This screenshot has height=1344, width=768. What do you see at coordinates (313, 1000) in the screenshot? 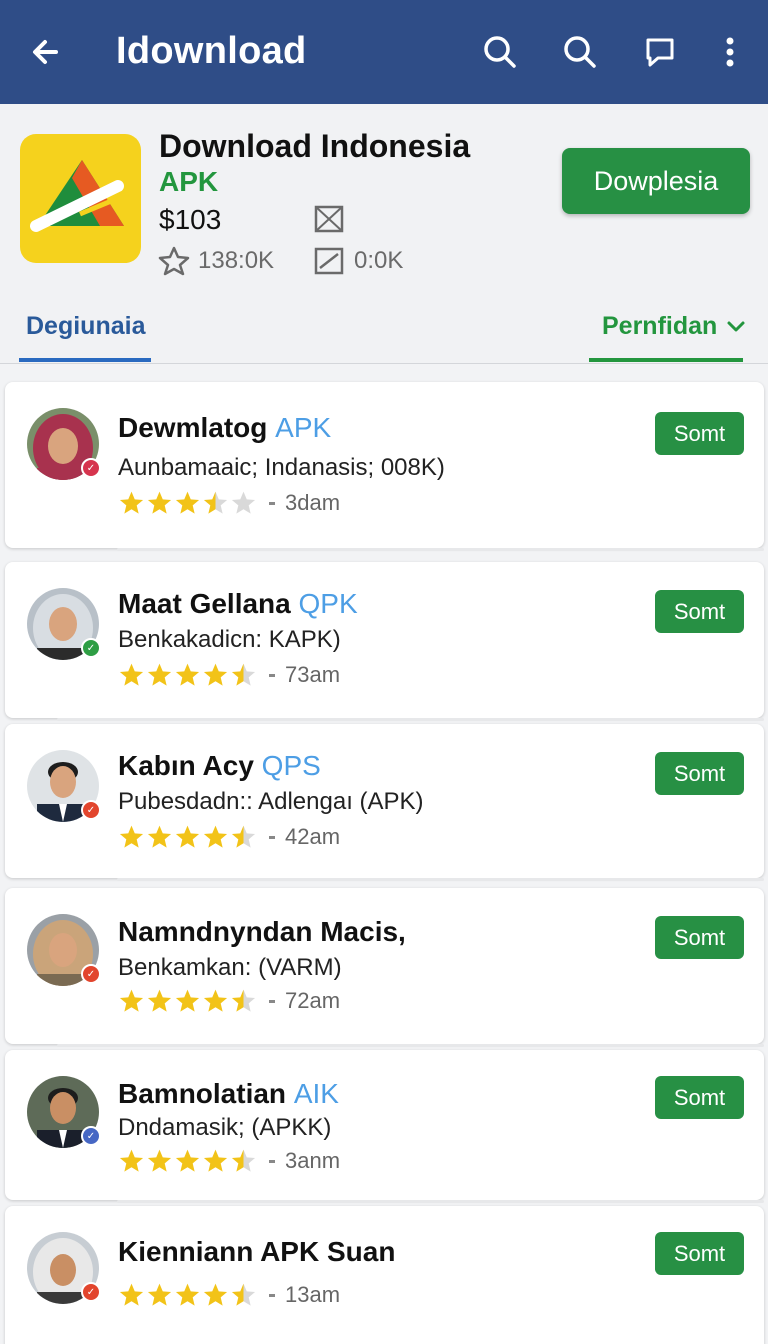
I see `item-time: 72am` at bounding box center [313, 1000].